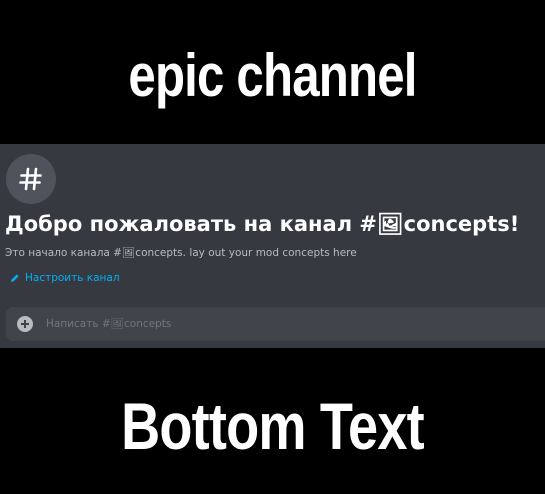 Image resolution: width=545 pixels, height=494 pixels. I want to click on meme-top-caption: epic channel, so click(272, 75).